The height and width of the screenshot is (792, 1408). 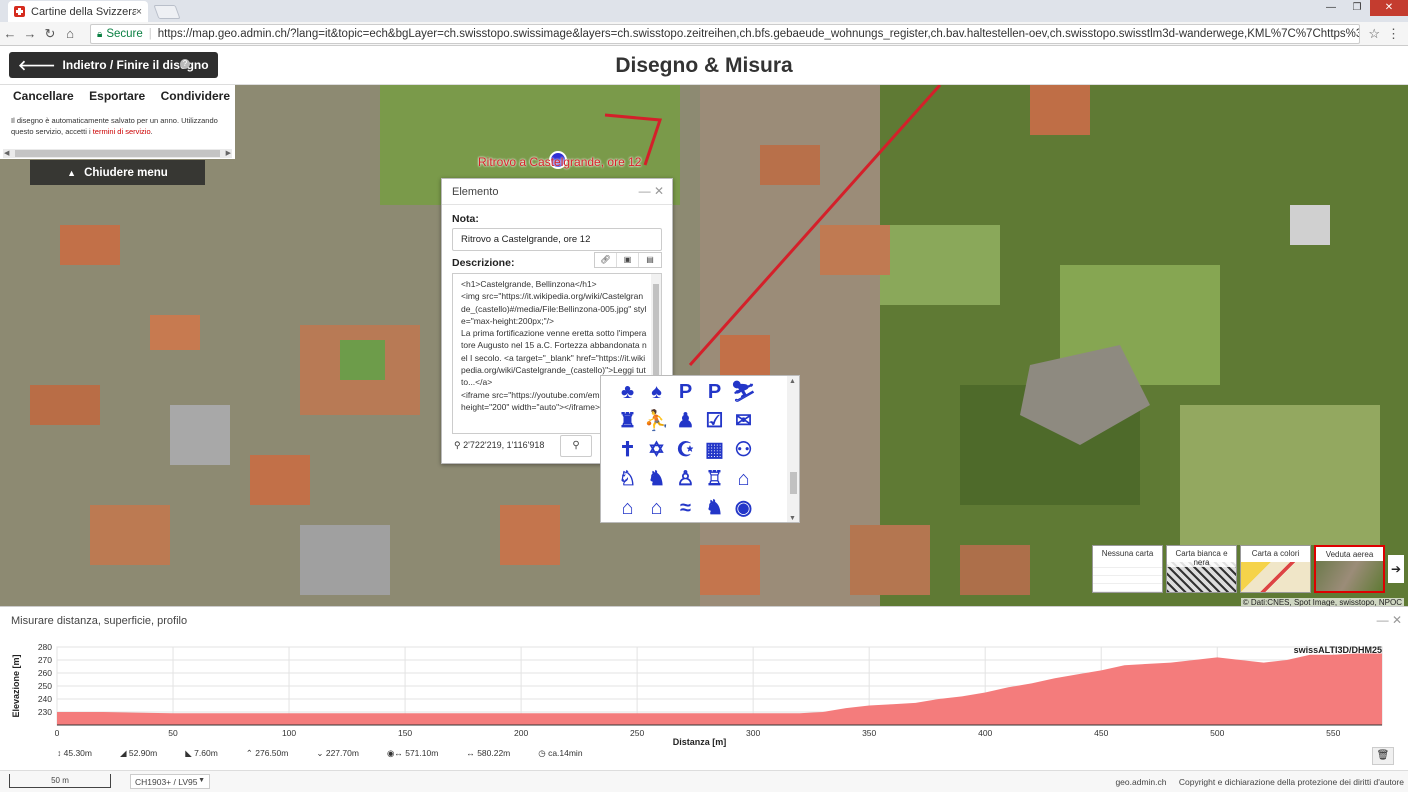 I want to click on reload-icon: ↻, so click(x=50, y=34).